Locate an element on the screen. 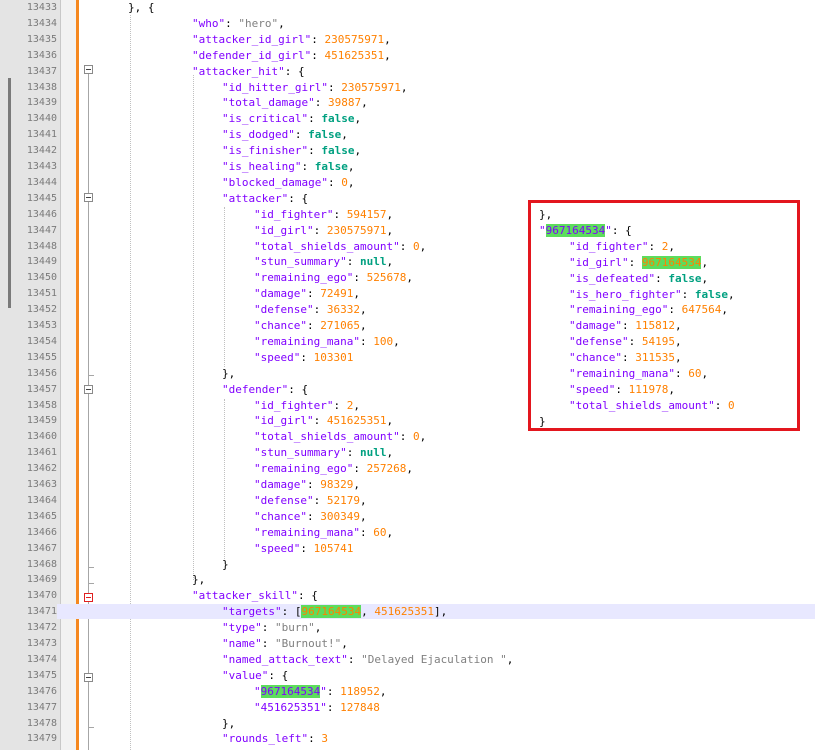 The image size is (815, 750). line-number: 13440 is located at coordinates (41, 119).